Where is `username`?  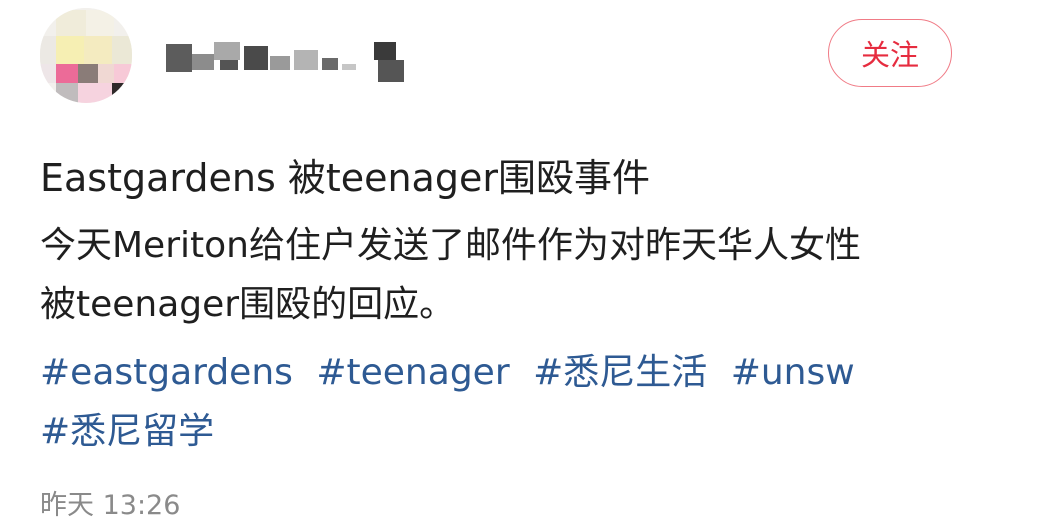 username is located at coordinates (288, 62).